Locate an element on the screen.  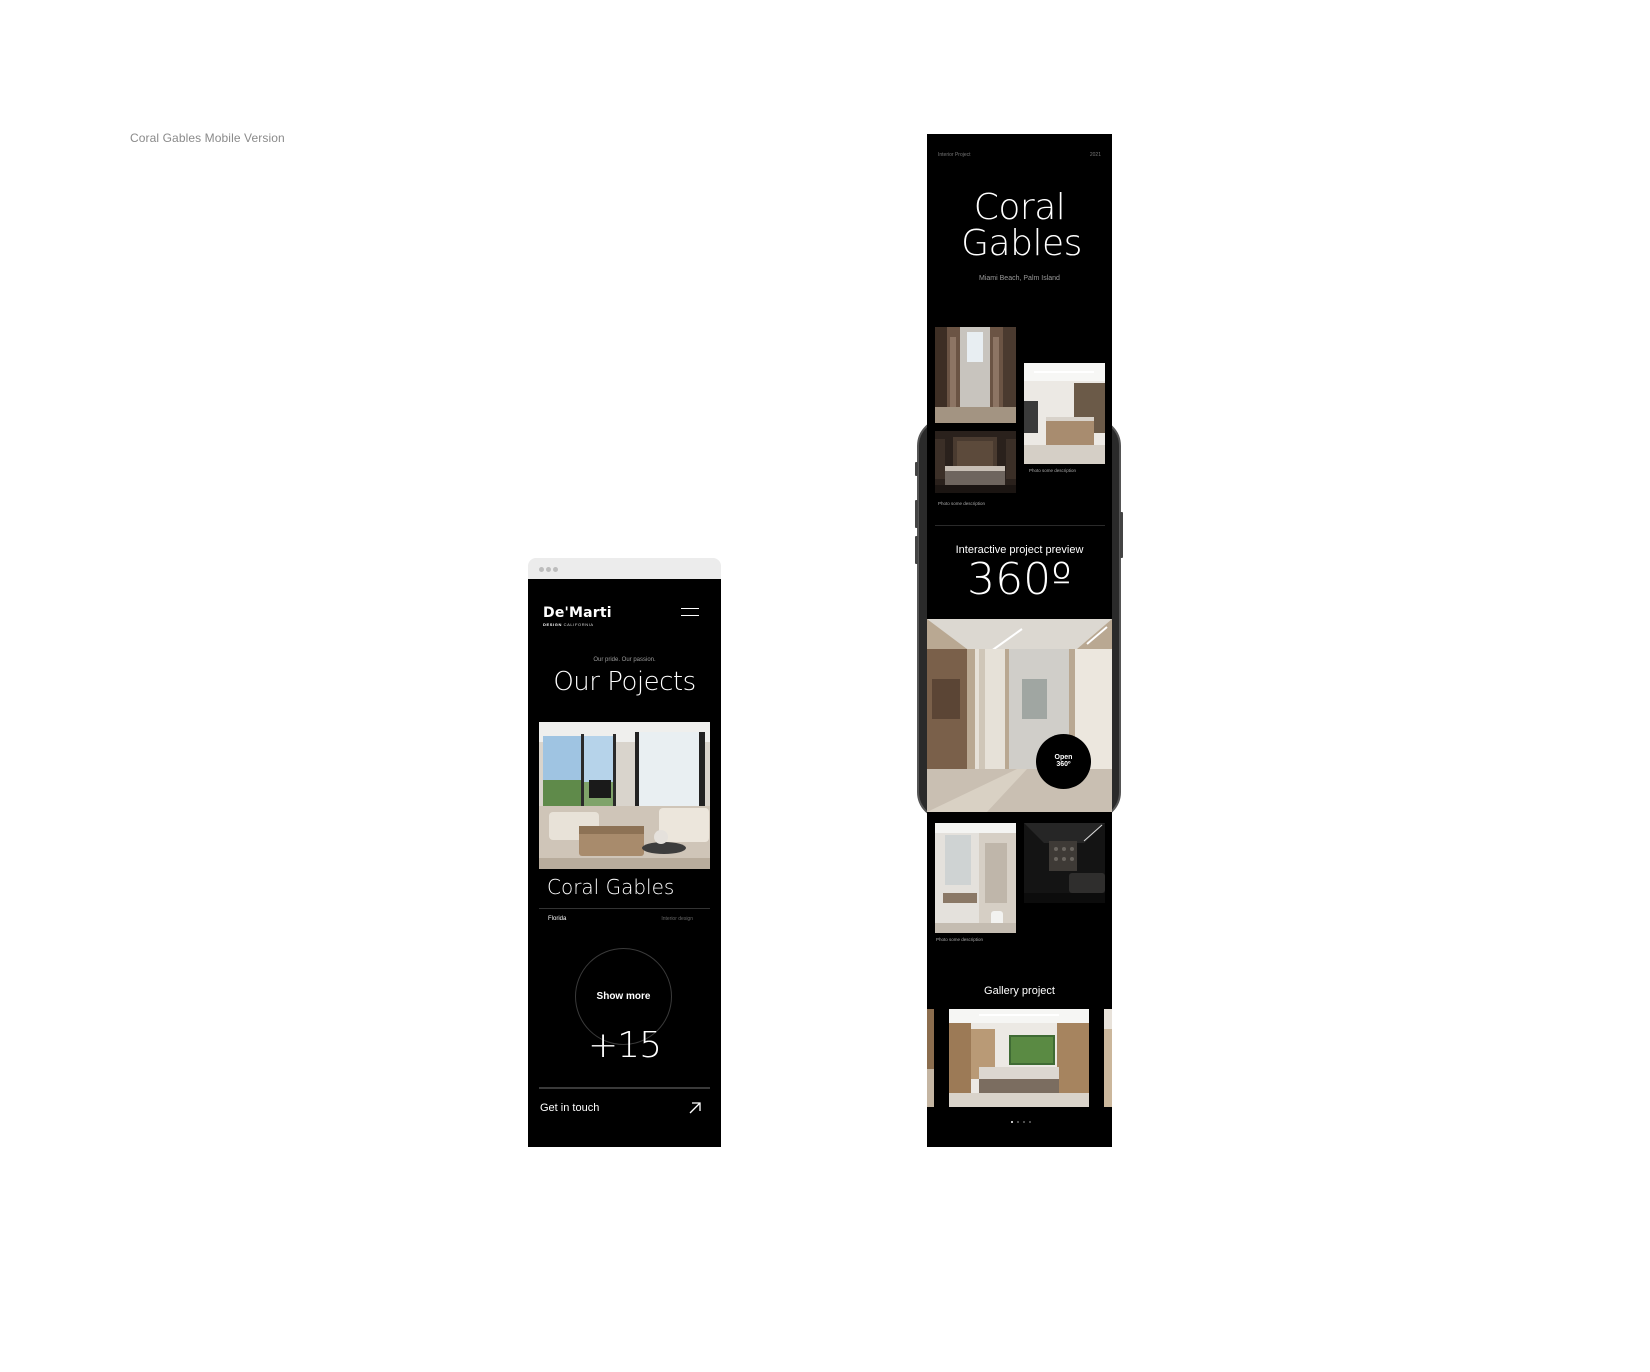
project-category: Interior design is located at coordinates (677, 919).